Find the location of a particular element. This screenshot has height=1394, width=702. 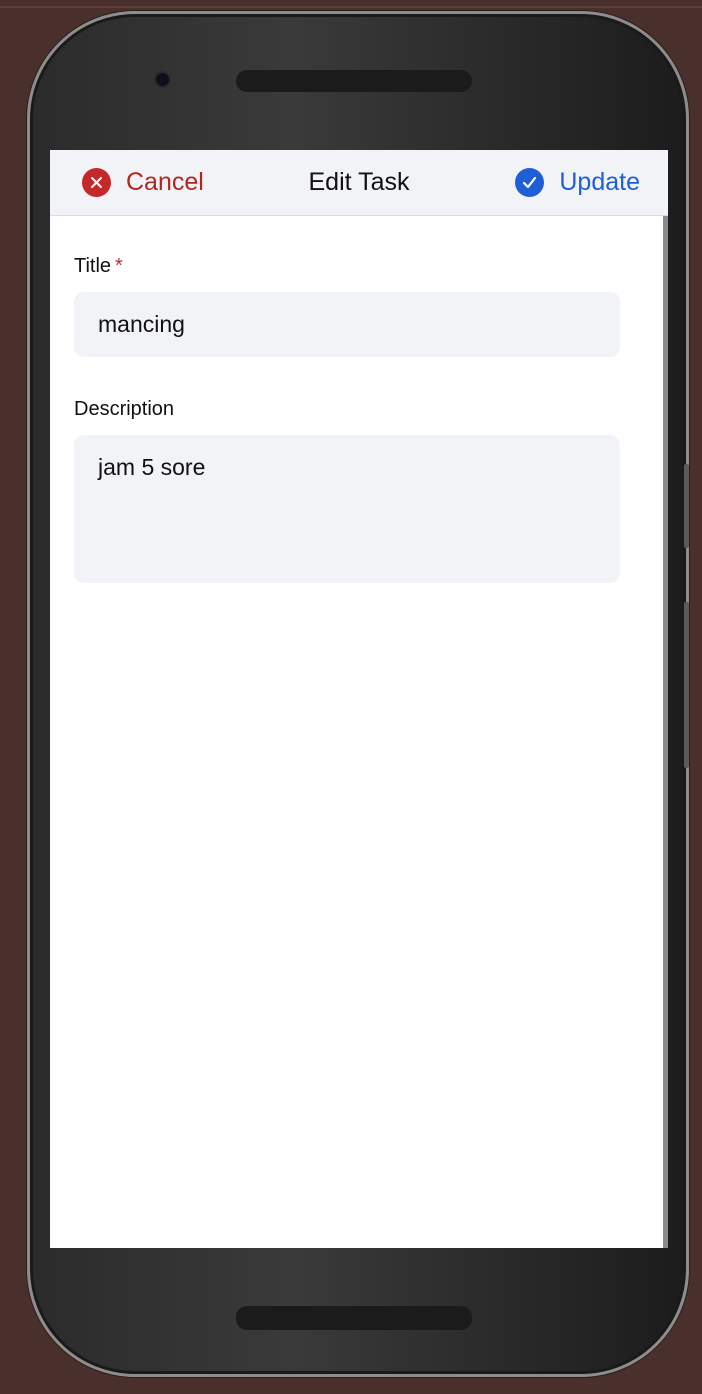

earpiece-speaker is located at coordinates (354, 81).